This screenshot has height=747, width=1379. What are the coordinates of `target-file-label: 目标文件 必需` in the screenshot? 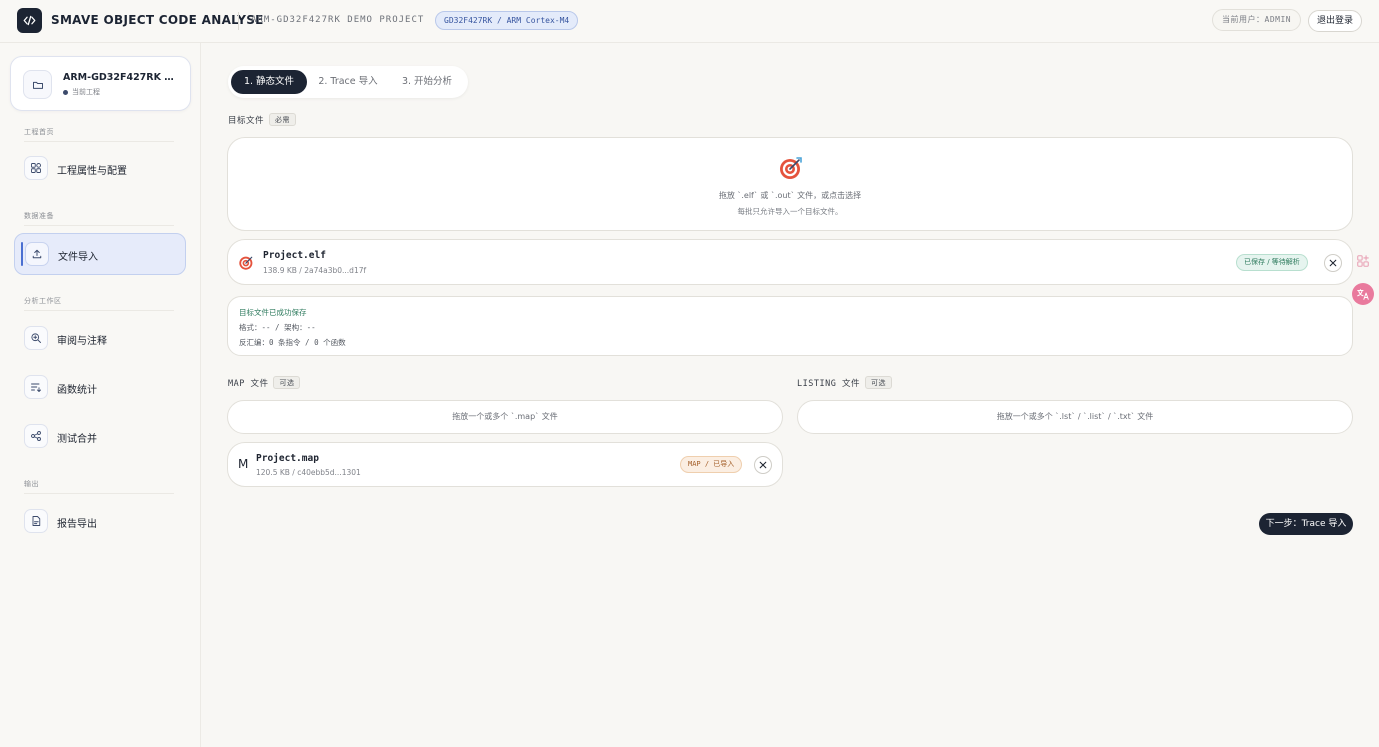 It's located at (262, 119).